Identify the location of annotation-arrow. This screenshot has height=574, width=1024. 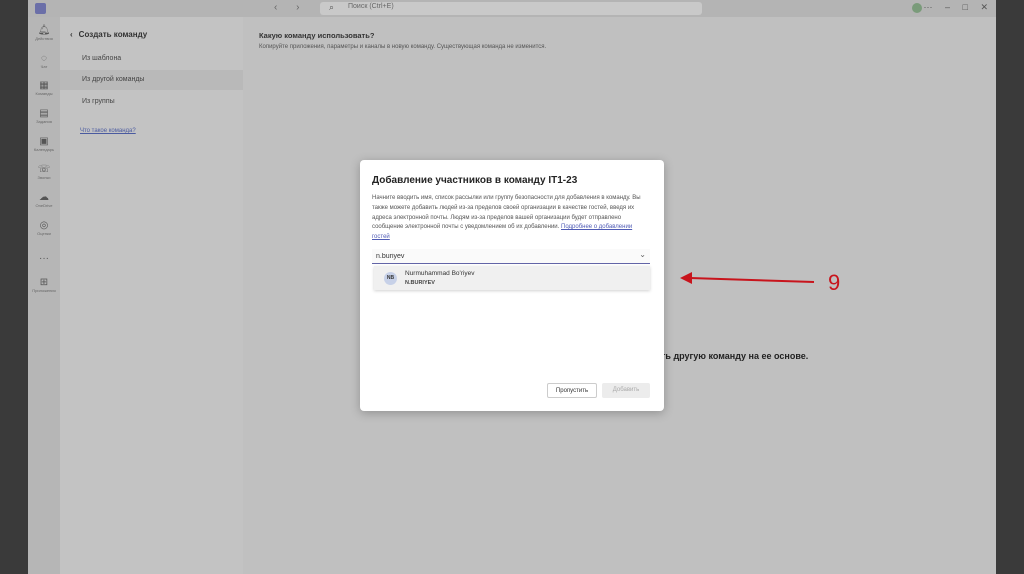
(747, 278).